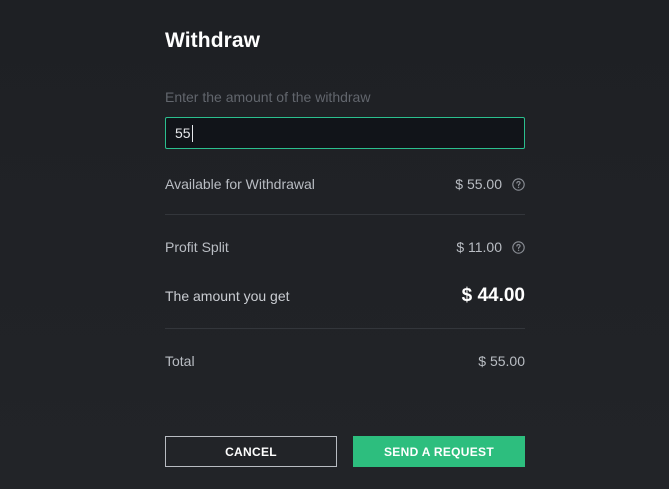  I want to click on amount-you-get-label: The amount you get, so click(227, 296).